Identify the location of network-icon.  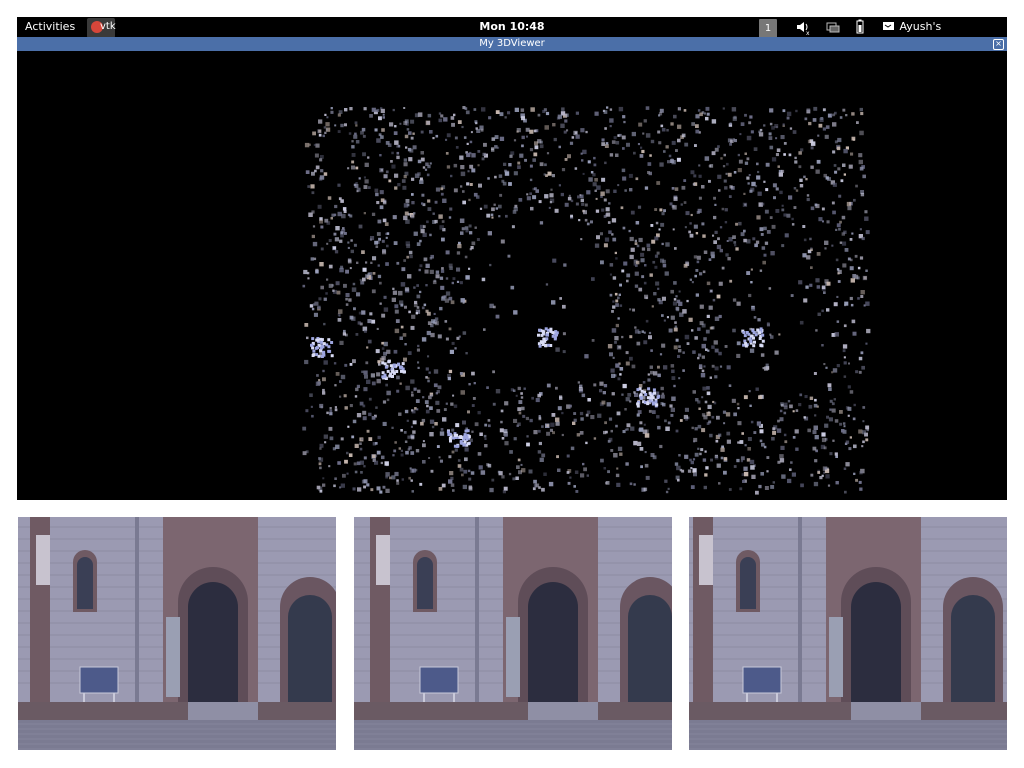
(833, 27).